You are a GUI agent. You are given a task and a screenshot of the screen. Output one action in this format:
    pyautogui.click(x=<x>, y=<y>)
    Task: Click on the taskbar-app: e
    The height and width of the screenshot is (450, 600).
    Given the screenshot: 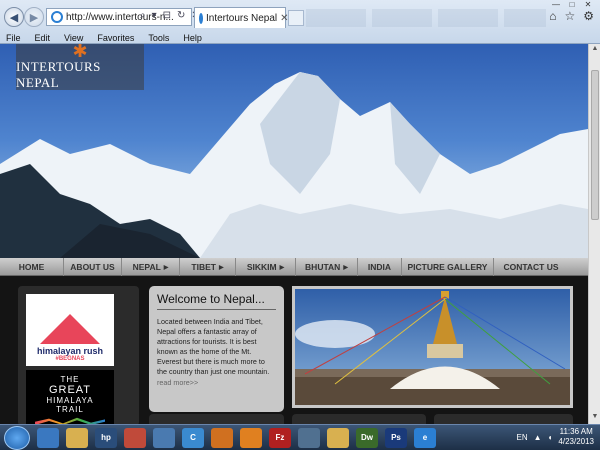 What is the action you would take?
    pyautogui.click(x=425, y=437)
    